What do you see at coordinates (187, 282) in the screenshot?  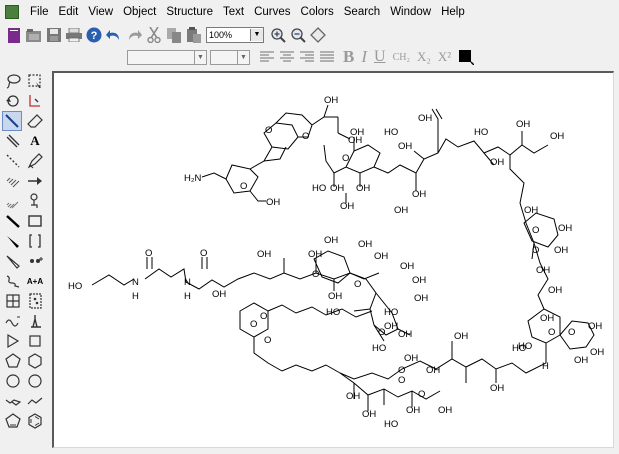 I see `atom-label: N` at bounding box center [187, 282].